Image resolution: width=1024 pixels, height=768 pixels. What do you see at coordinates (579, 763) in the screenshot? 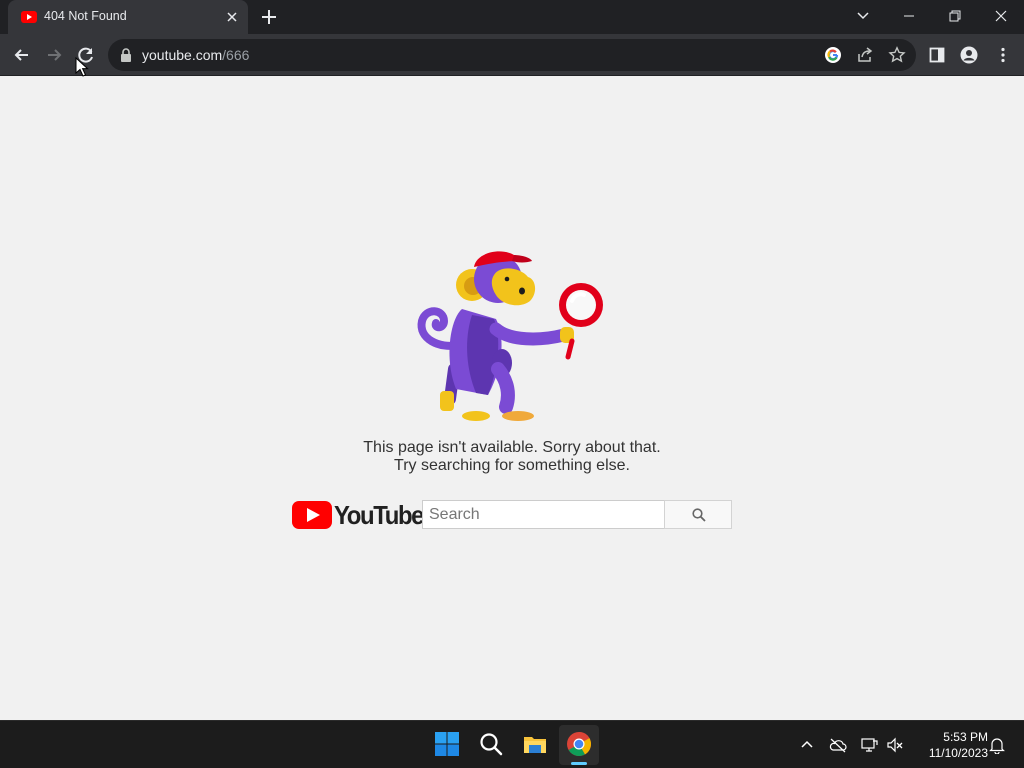
I see `active-app-indicator` at bounding box center [579, 763].